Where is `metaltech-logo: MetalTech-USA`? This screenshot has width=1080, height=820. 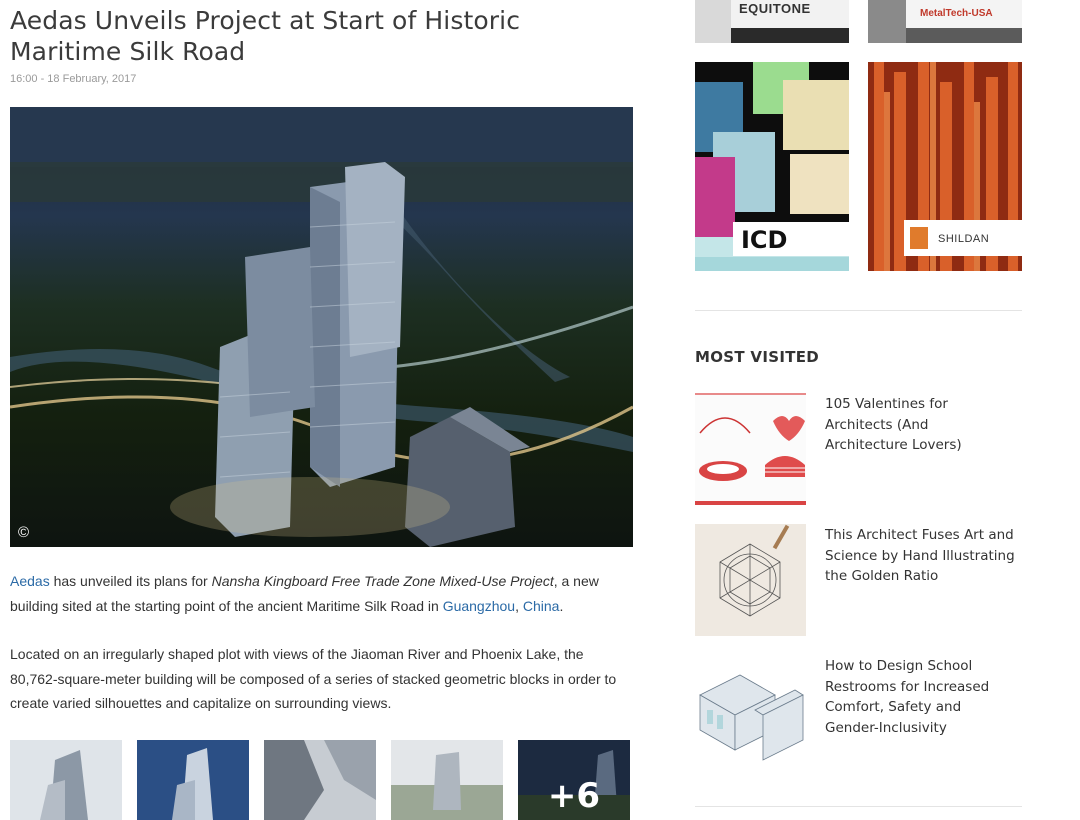 metaltech-logo: MetalTech-USA is located at coordinates (956, 13).